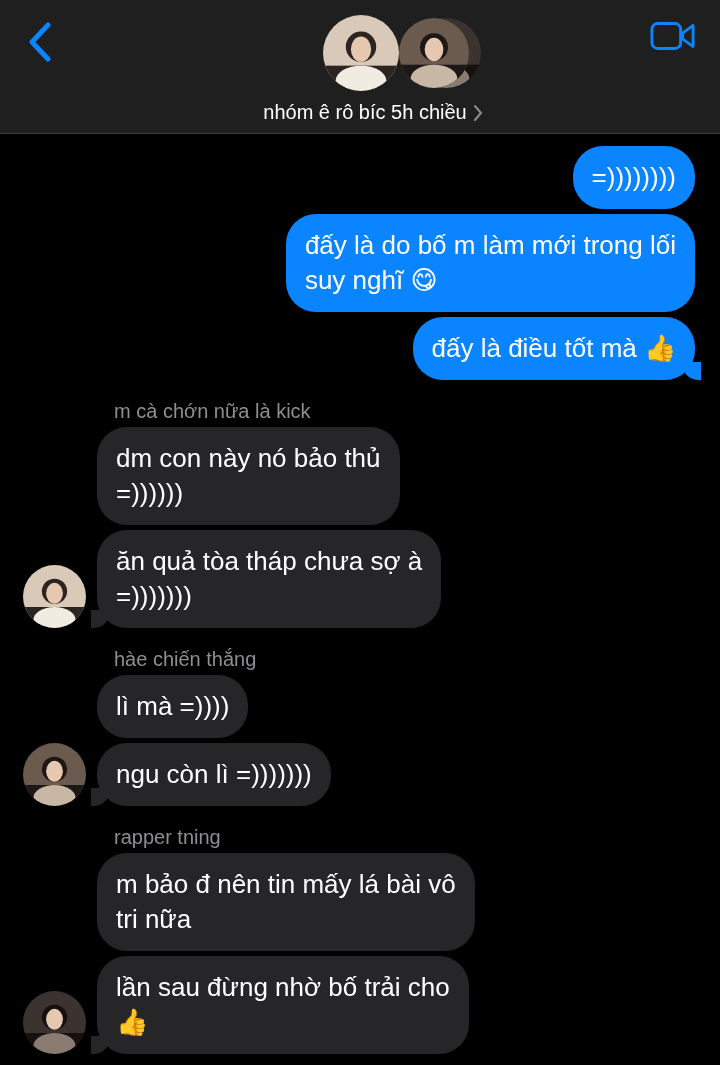 The width and height of the screenshot is (720, 1065). Describe the element at coordinates (214, 774) in the screenshot. I see `message-bubble: ngu còn lì =)))))))` at that location.